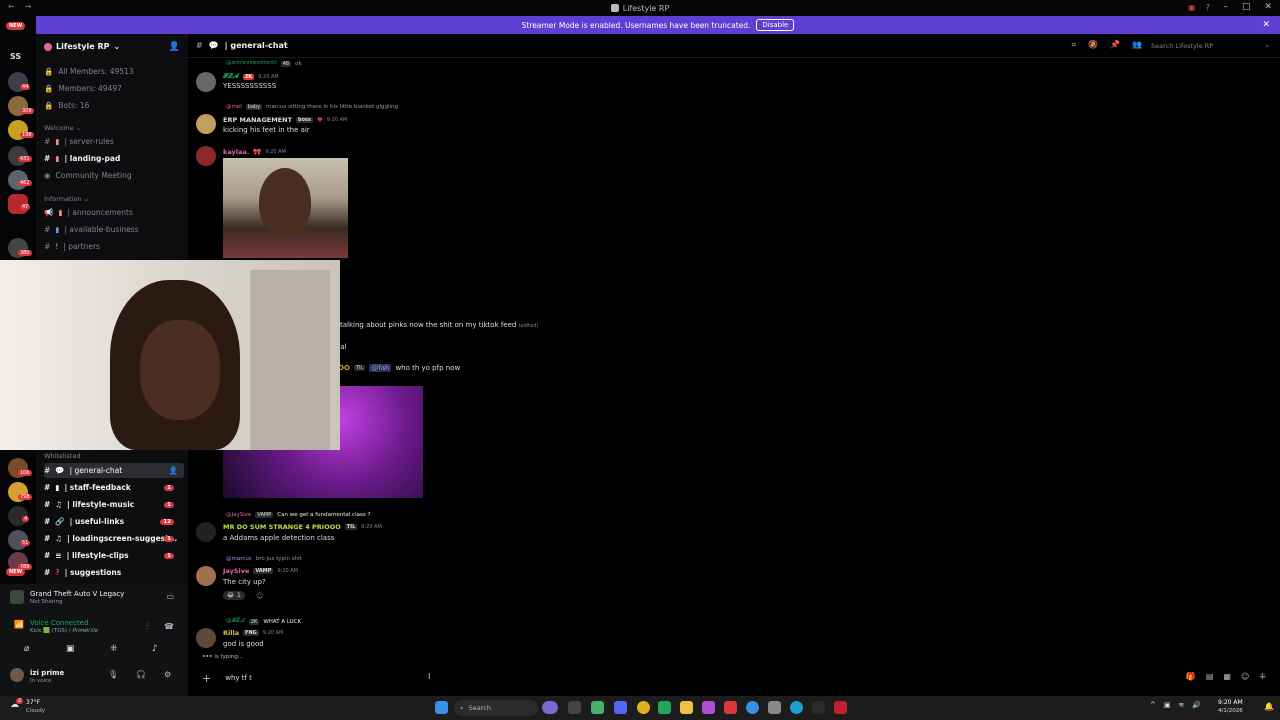 Image resolution: width=1280 pixels, height=720 pixels. What do you see at coordinates (496, 708) in the screenshot?
I see `taskbar-search: ⌕ Search` at bounding box center [496, 708].